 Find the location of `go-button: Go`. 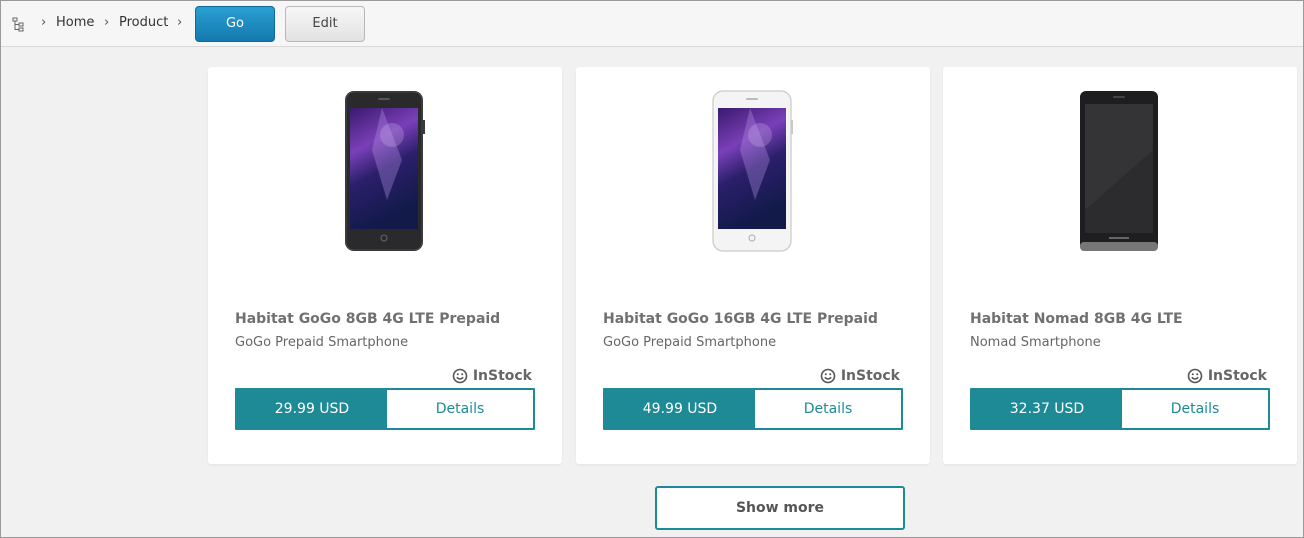

go-button: Go is located at coordinates (235, 24).